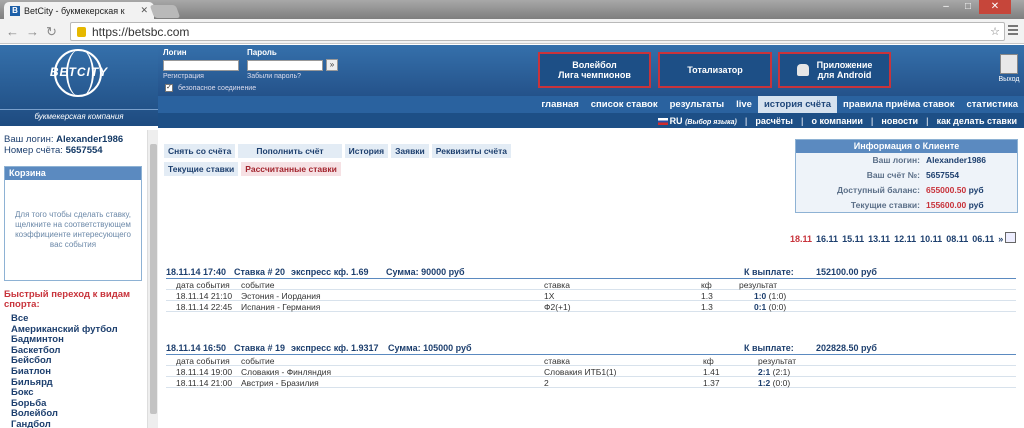  Describe the element at coordinates (410, 151) in the screenshot. I see `requests-button: Заявки` at that location.